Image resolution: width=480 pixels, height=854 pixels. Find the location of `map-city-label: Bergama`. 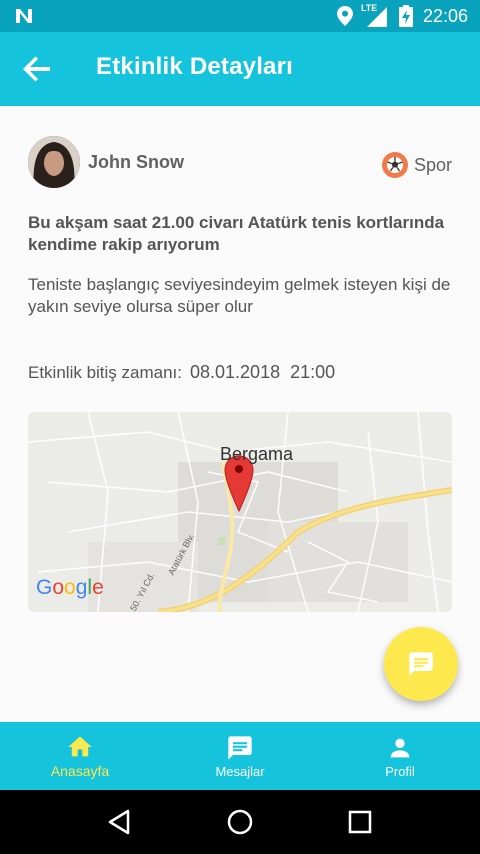

map-city-label: Bergama is located at coordinates (257, 454).